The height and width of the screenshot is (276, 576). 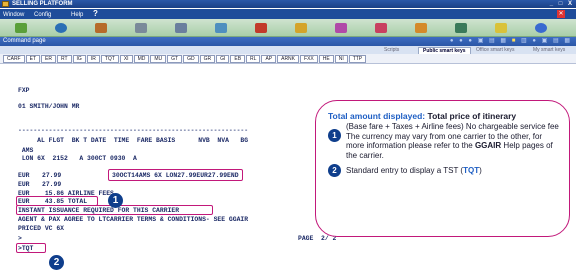 I want to click on hourglass-icon, so click(x=341, y=28).